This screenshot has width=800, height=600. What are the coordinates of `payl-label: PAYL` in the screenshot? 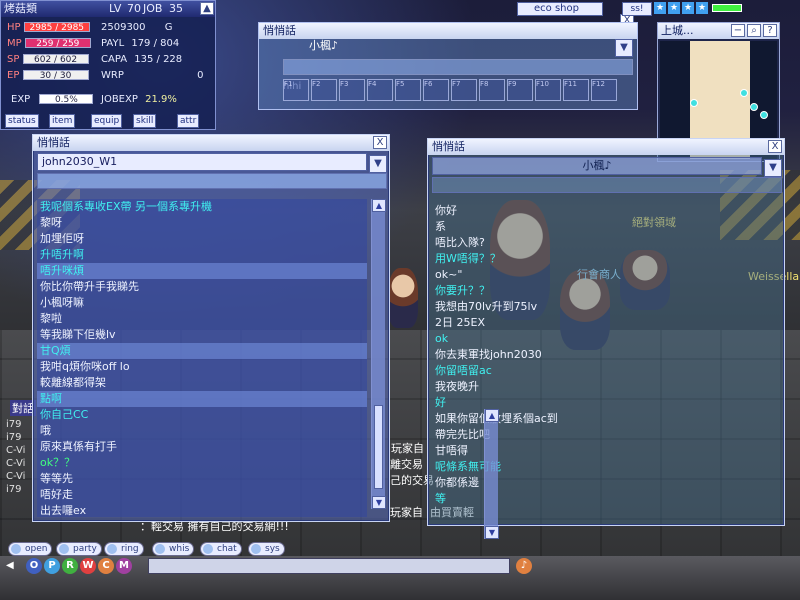 It's located at (113, 43).